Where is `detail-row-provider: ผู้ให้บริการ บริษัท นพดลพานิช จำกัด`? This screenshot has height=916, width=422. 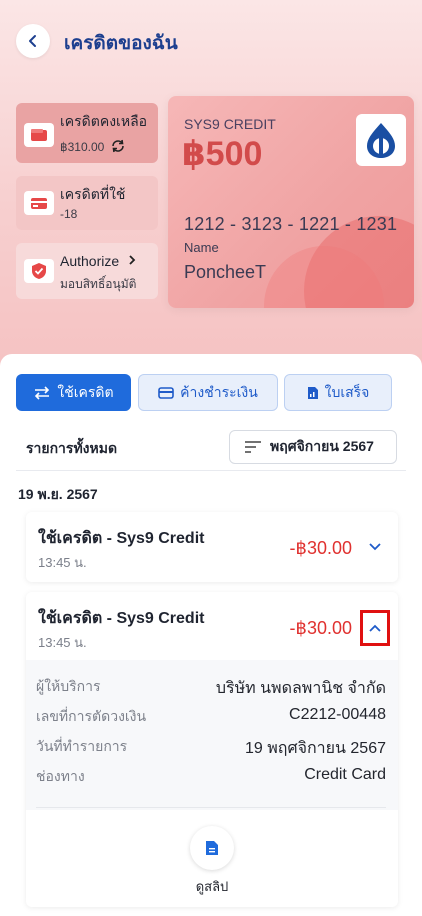 detail-row-provider: ผู้ให้บริการ บริษัท นพดลพานิช จำกัด is located at coordinates (211, 688).